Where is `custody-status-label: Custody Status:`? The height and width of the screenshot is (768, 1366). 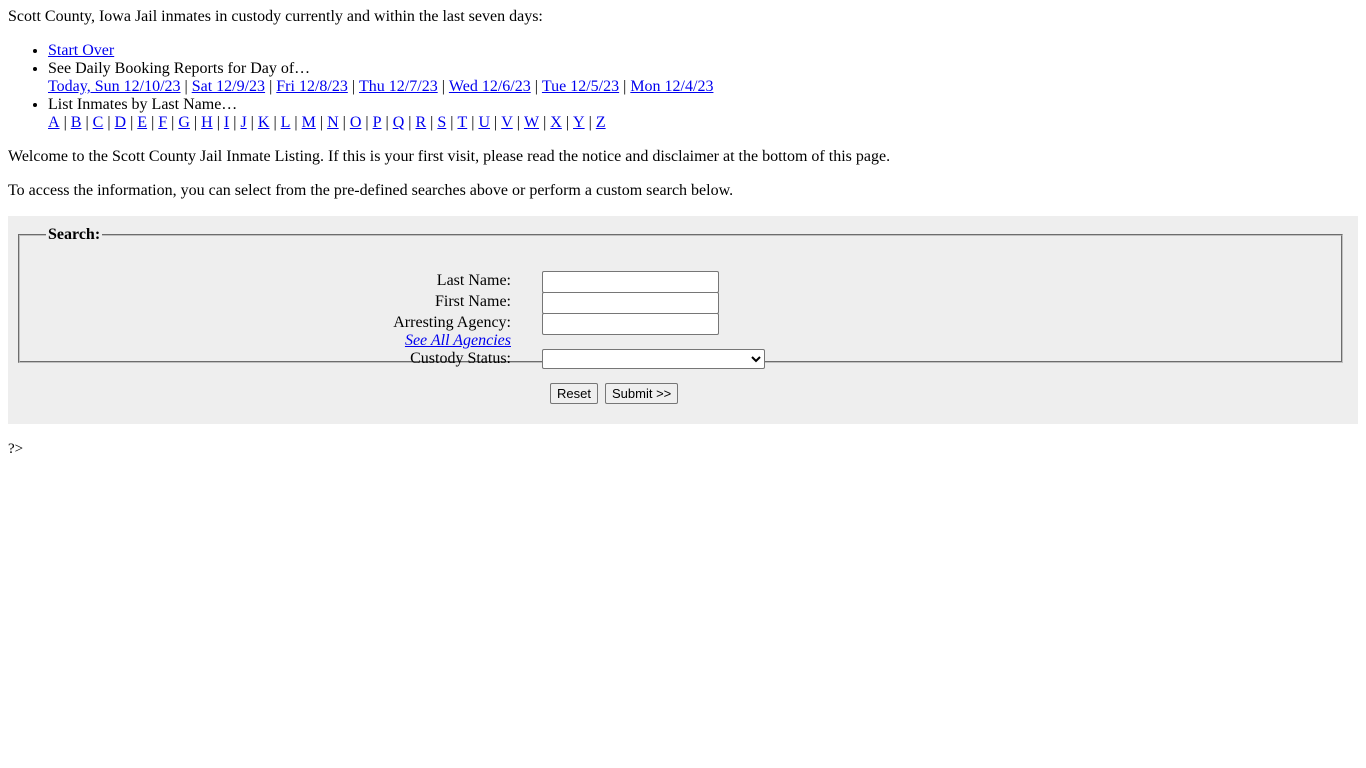
custody-status-label: Custody Status: is located at coordinates (460, 358).